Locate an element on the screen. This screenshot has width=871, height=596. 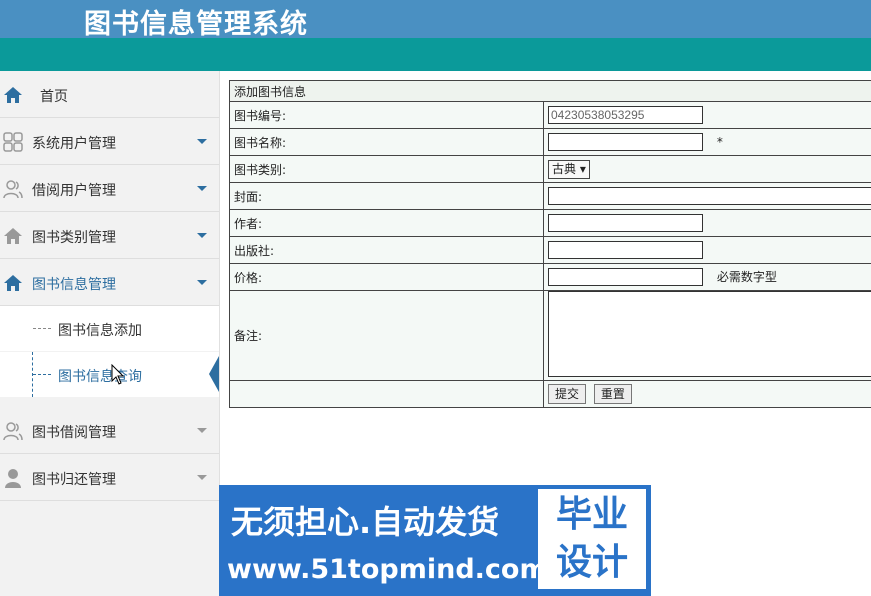
field-label: 图书名称: is located at coordinates (386, 142).